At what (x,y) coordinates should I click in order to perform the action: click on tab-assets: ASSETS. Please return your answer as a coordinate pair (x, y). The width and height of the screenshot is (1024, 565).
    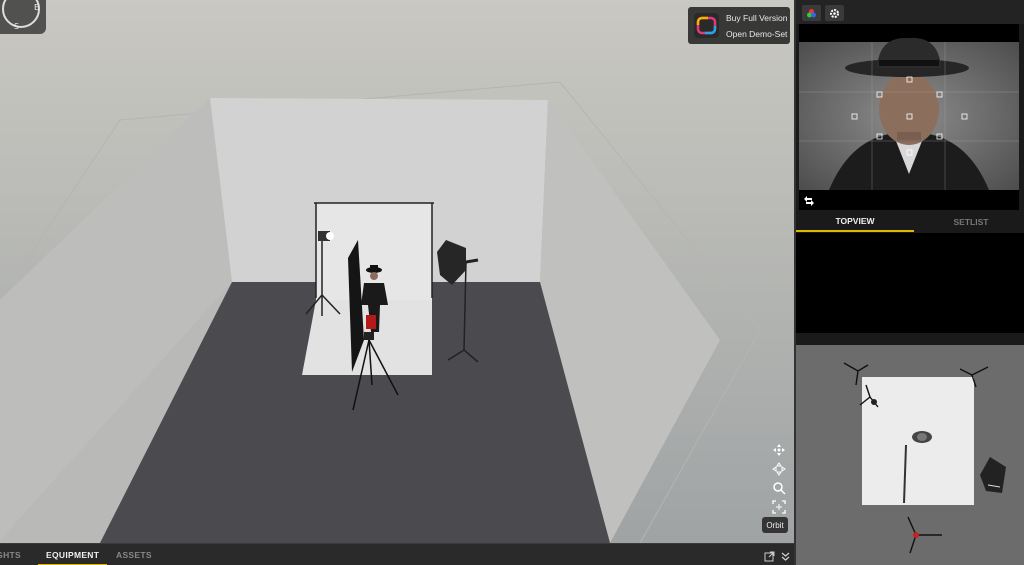
    Looking at the image, I should click on (134, 554).